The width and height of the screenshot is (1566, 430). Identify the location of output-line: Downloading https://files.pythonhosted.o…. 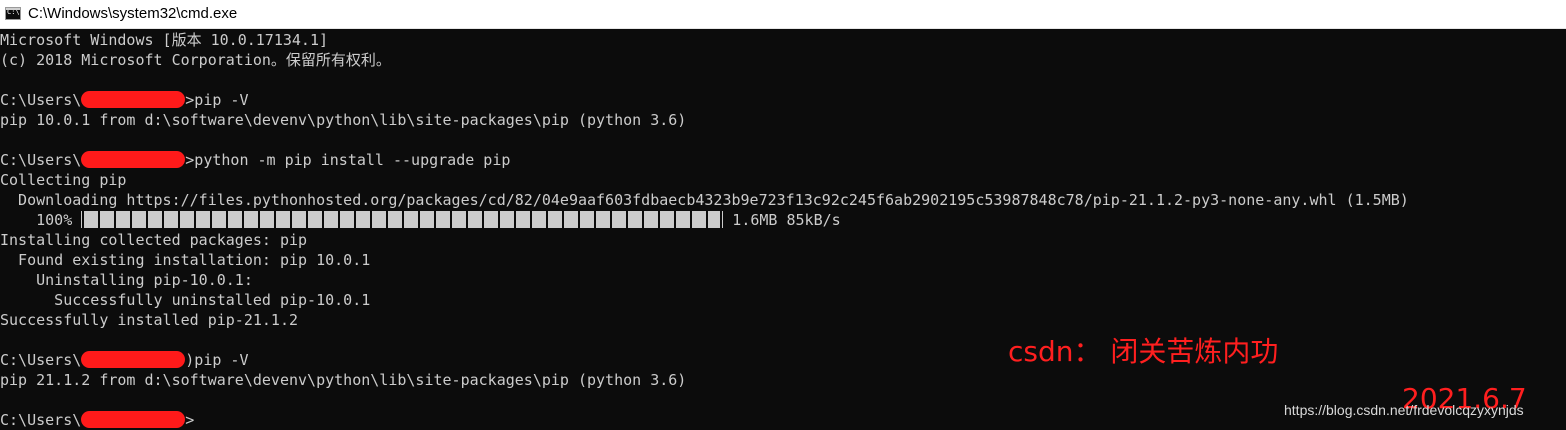
(704, 200).